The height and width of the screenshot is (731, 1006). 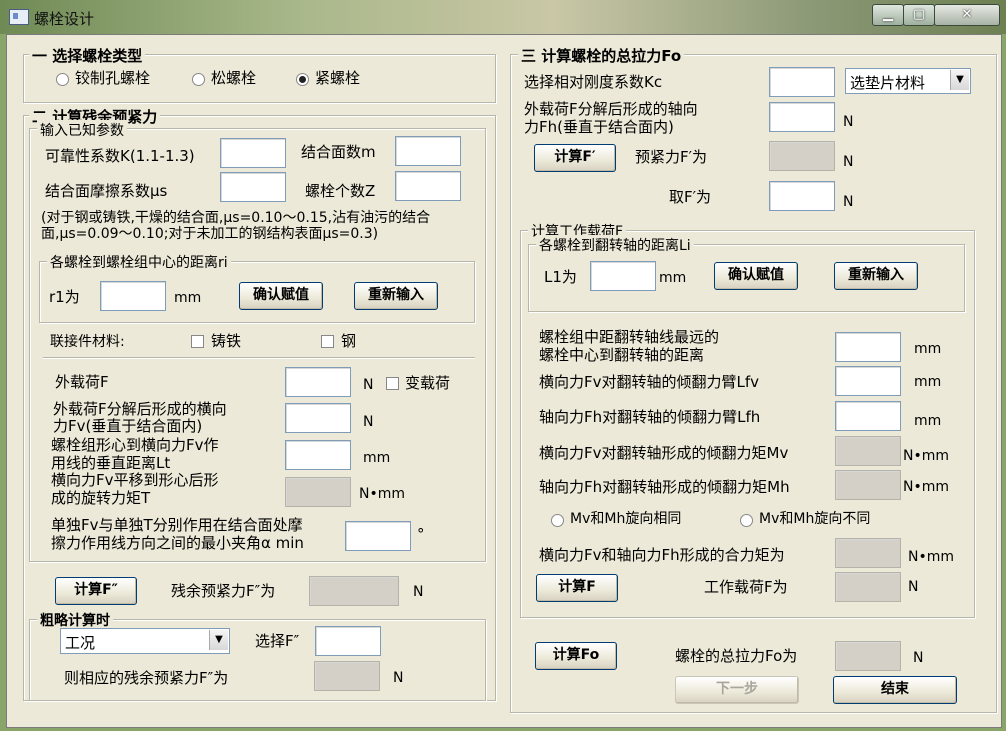 I want to click on radio-loose-bolt, so click(x=198, y=79).